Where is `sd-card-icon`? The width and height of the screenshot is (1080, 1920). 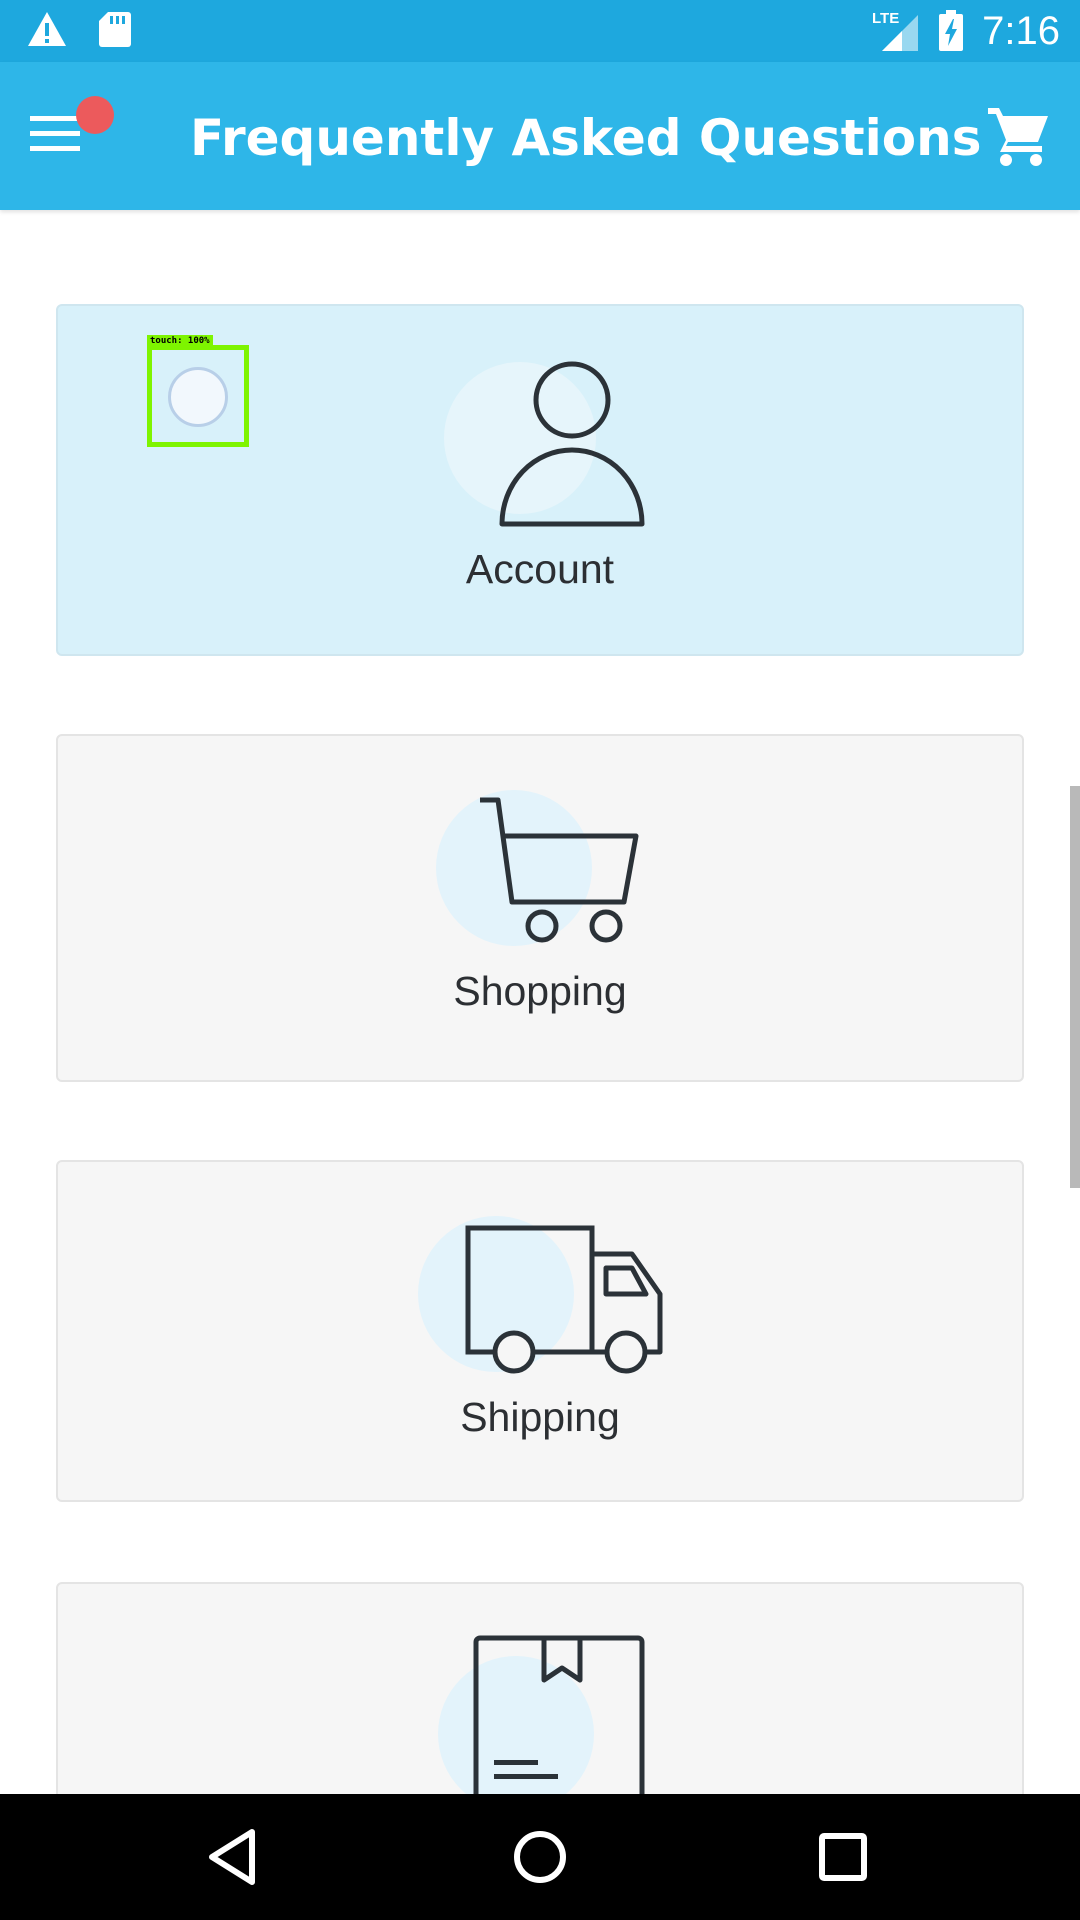 sd-card-icon is located at coordinates (115, 29).